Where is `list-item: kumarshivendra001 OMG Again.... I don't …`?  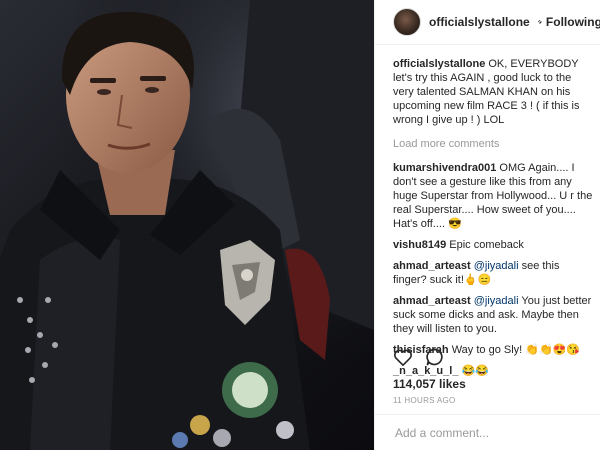
list-item: kumarshivendra001 OMG Again.... I don't … is located at coordinates (493, 196).